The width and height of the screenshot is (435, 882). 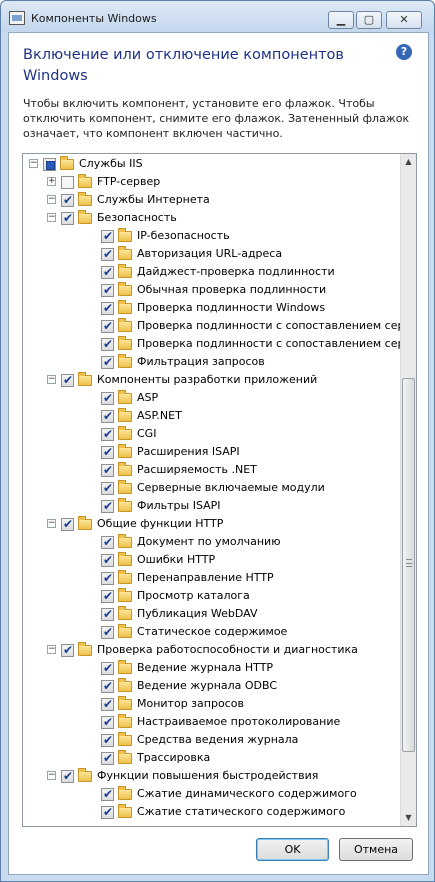 What do you see at coordinates (369, 20) in the screenshot?
I see `maximize-button: ▢` at bounding box center [369, 20].